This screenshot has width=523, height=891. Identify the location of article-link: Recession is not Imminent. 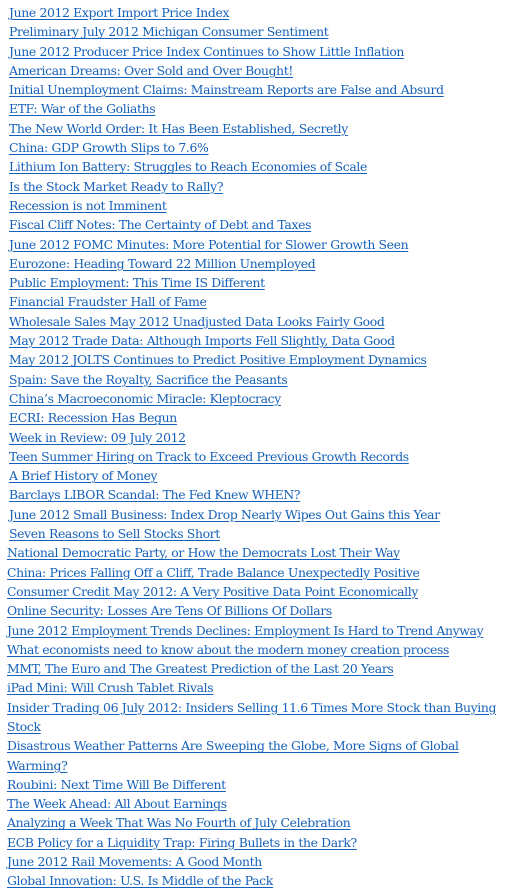
(88, 205).